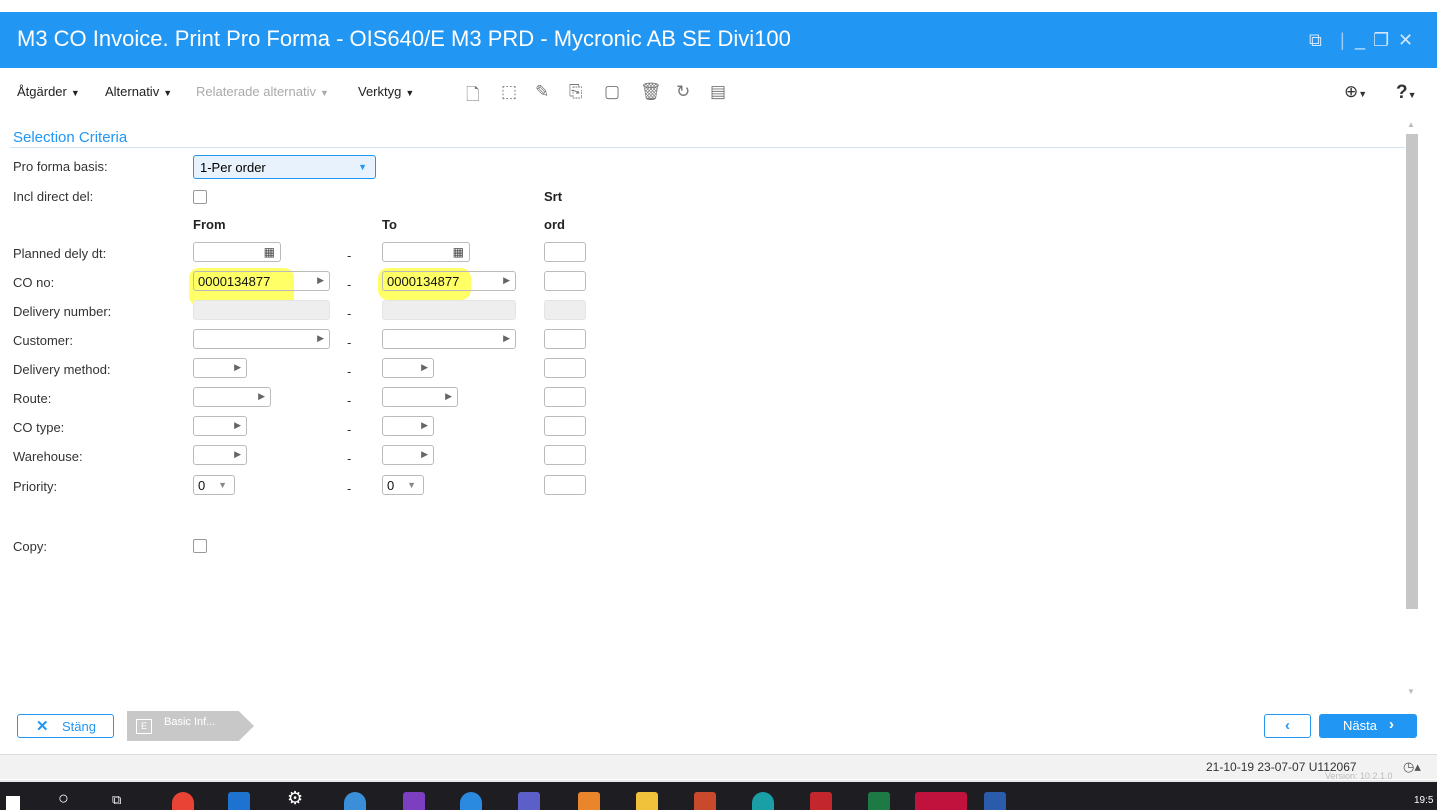  I want to click on teams-icon, so click(529, 801).